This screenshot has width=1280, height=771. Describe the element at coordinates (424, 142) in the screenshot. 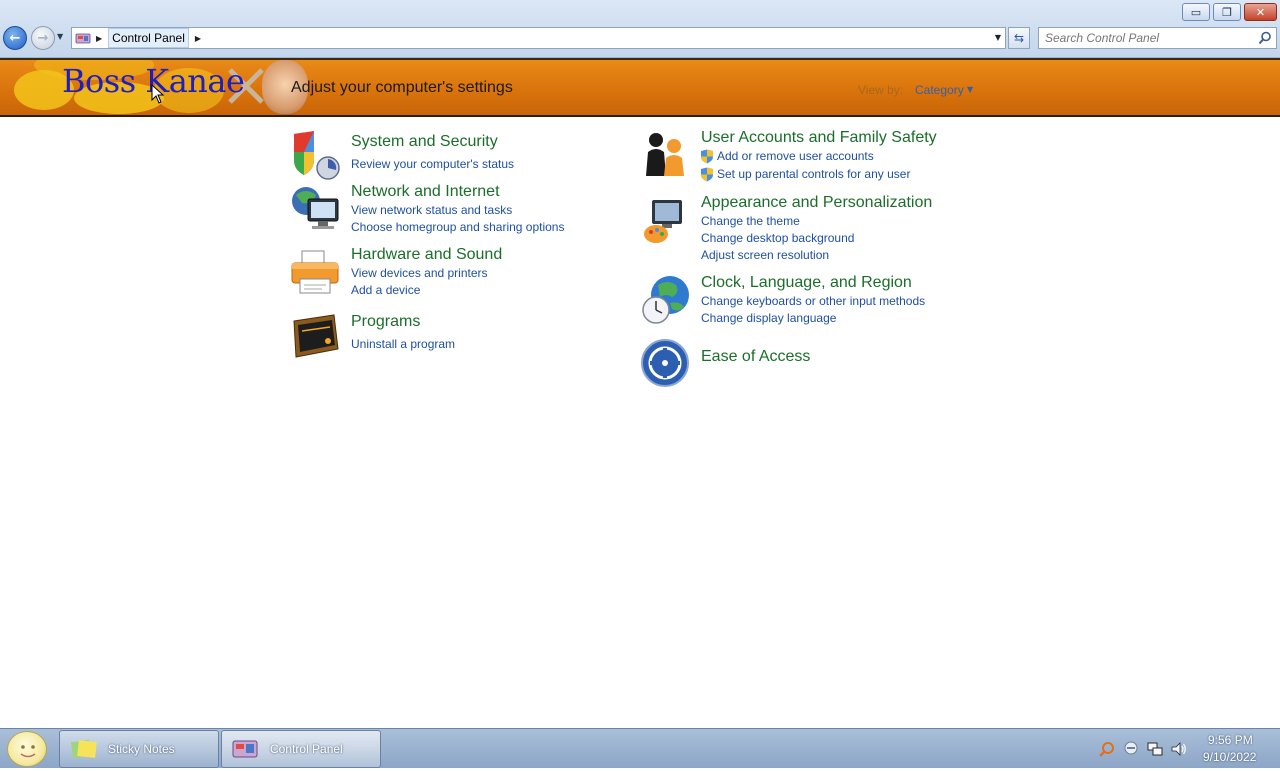

I see `category-system-security: System and Security` at that location.